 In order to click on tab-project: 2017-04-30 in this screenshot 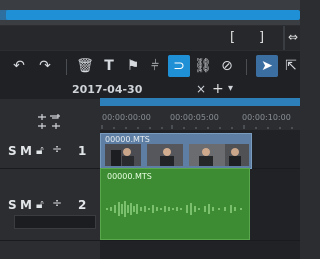, I will do `click(107, 89)`.